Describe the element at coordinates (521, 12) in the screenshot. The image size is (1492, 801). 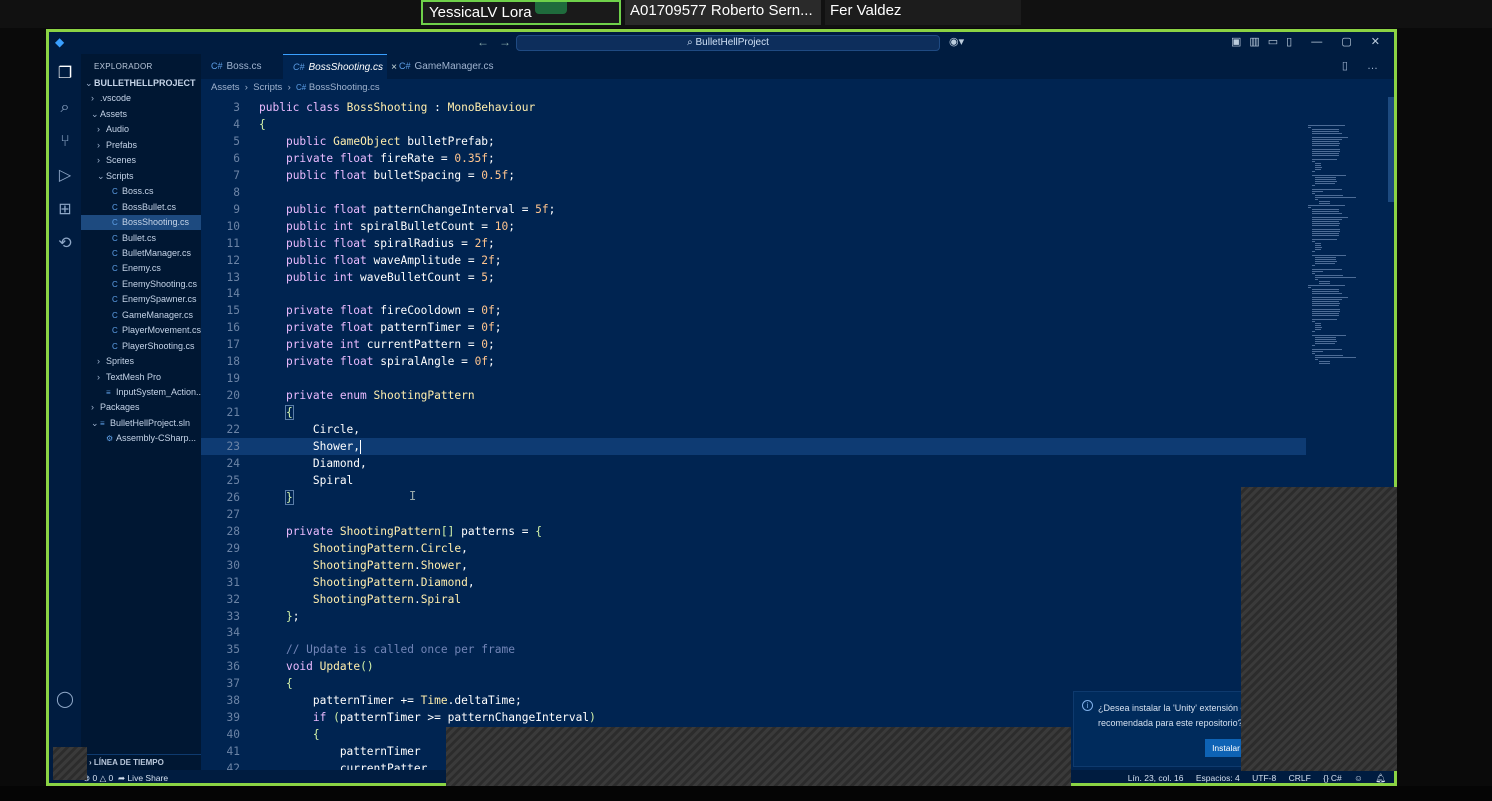
I see `participant-tile: YessicaLV Lora` at that location.